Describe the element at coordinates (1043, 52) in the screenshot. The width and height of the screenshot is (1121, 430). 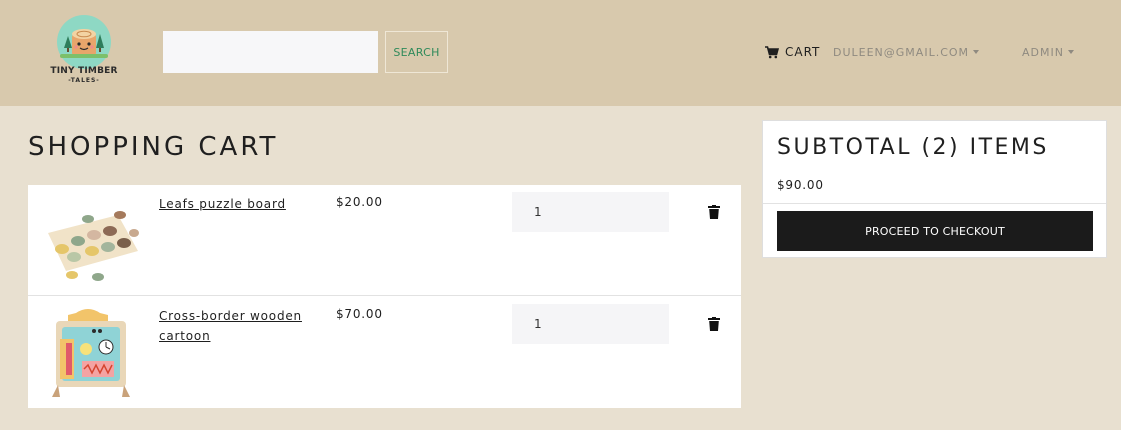
I see `admin-menu-label: ADMIN` at that location.